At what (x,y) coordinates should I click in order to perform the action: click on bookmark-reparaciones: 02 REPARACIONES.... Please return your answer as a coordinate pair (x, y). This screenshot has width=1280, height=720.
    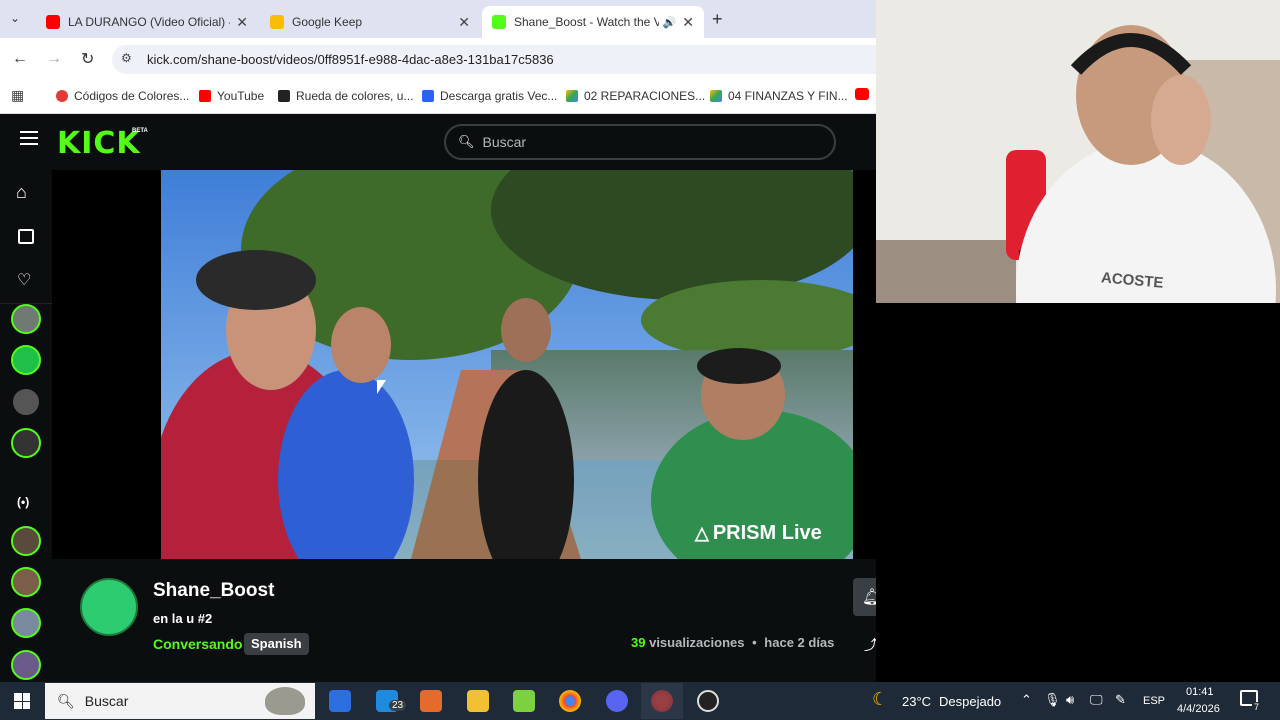
    Looking at the image, I should click on (635, 96).